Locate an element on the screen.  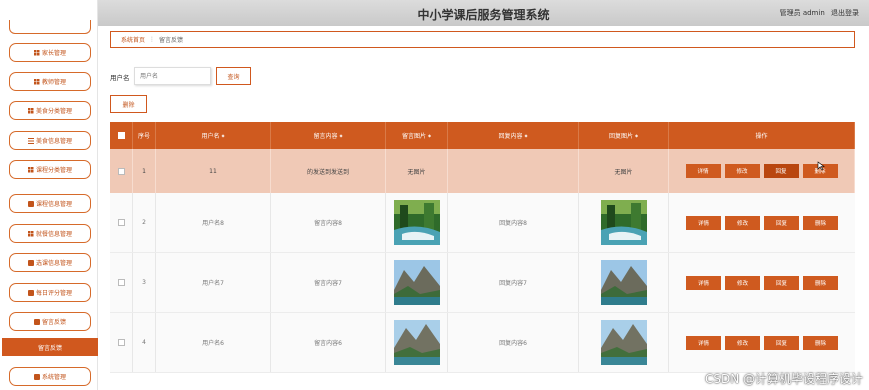
header-reply: 回复内容 ◆ is located at coordinates (513, 135).